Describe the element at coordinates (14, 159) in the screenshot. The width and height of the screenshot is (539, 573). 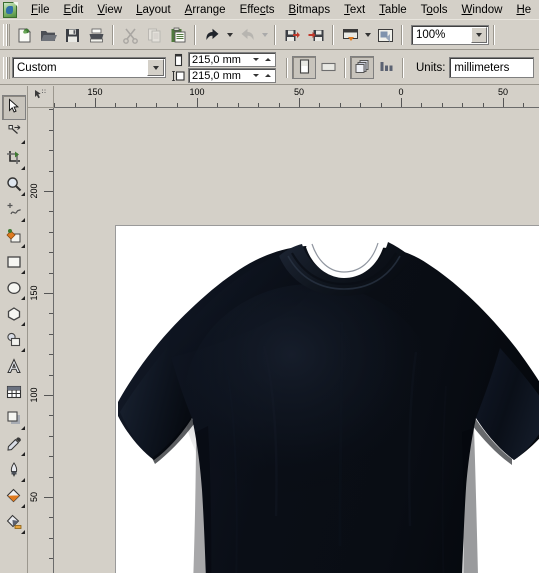
I see `crop-tool` at that location.